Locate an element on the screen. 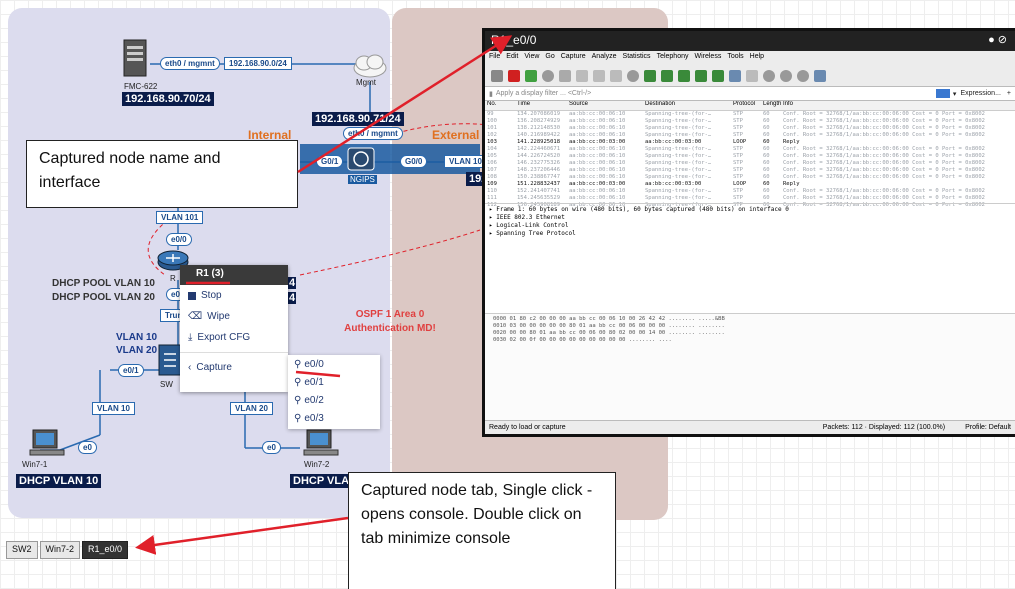 Image resolution: width=1015 pixels, height=589 pixels. console-tab-bar: SW2 Win7-2 R1_e0/0 is located at coordinates (67, 550).